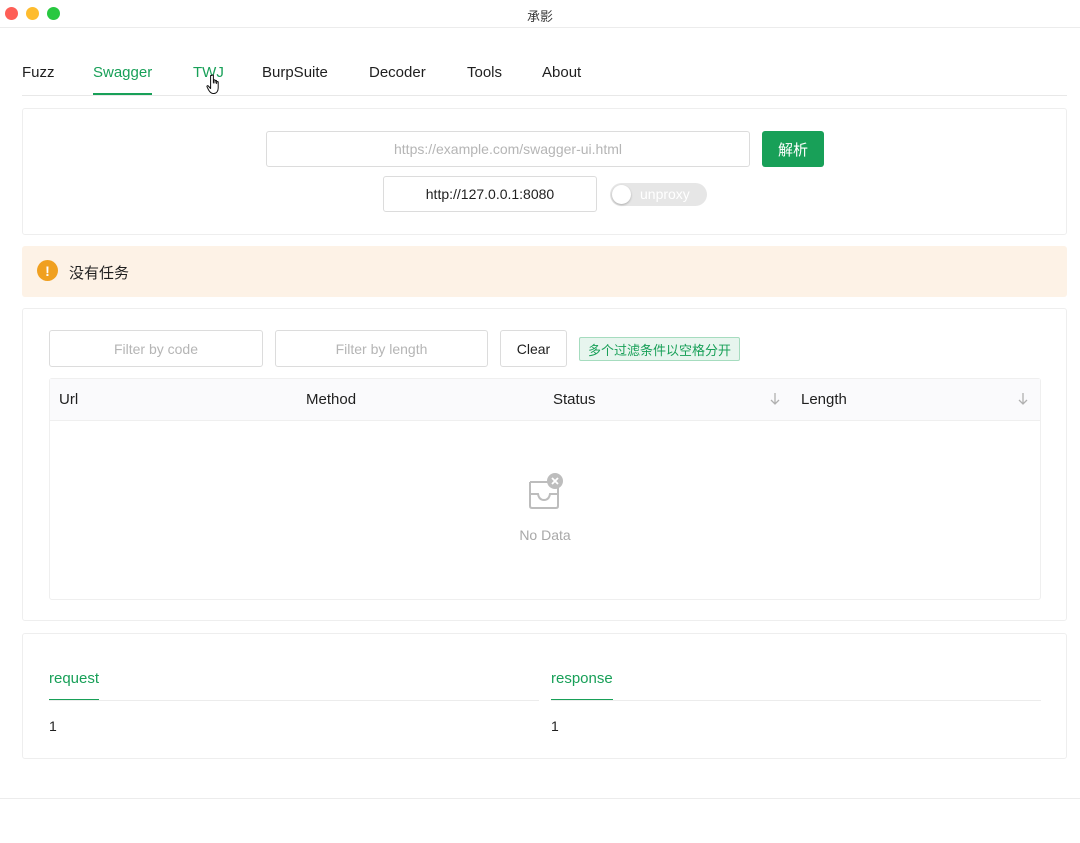 This screenshot has width=1080, height=843. What do you see at coordinates (659, 349) in the screenshot?
I see `filter-hint-tag: 多个过滤条件以空格分开` at bounding box center [659, 349].